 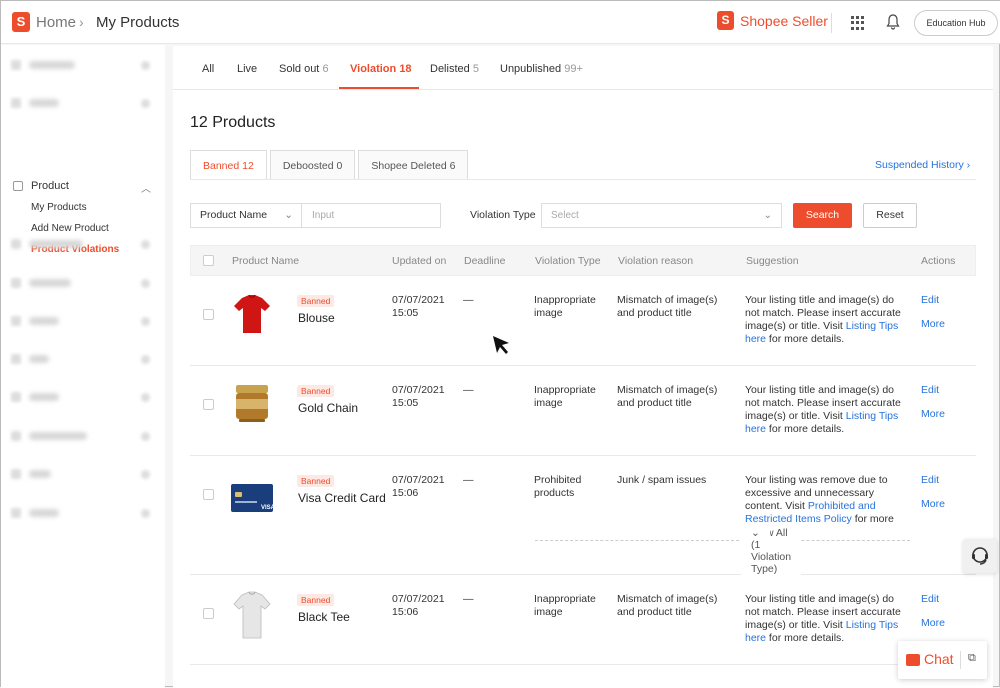 I want to click on tab-sold-out: Sold out 6, so click(x=304, y=69).